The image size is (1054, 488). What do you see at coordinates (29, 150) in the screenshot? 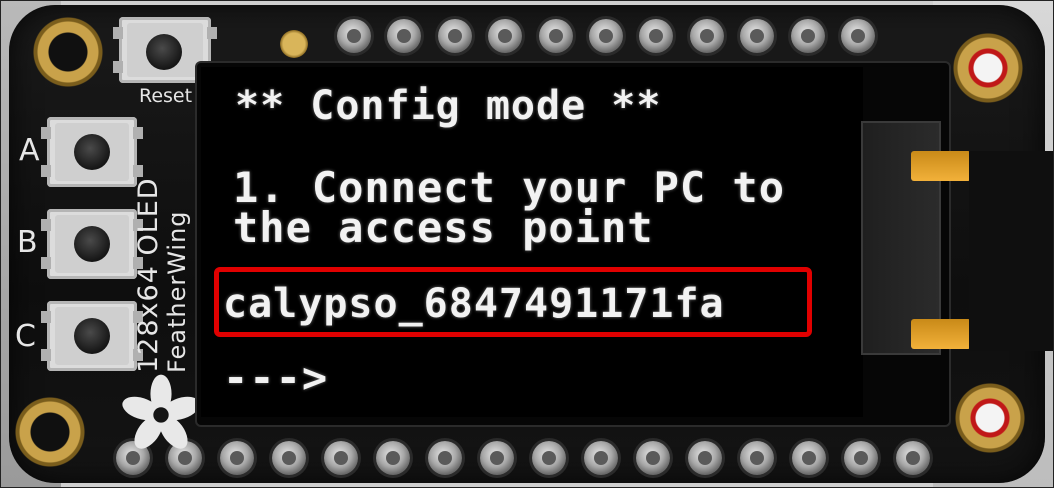
I see `button-a-label: A` at bounding box center [29, 150].